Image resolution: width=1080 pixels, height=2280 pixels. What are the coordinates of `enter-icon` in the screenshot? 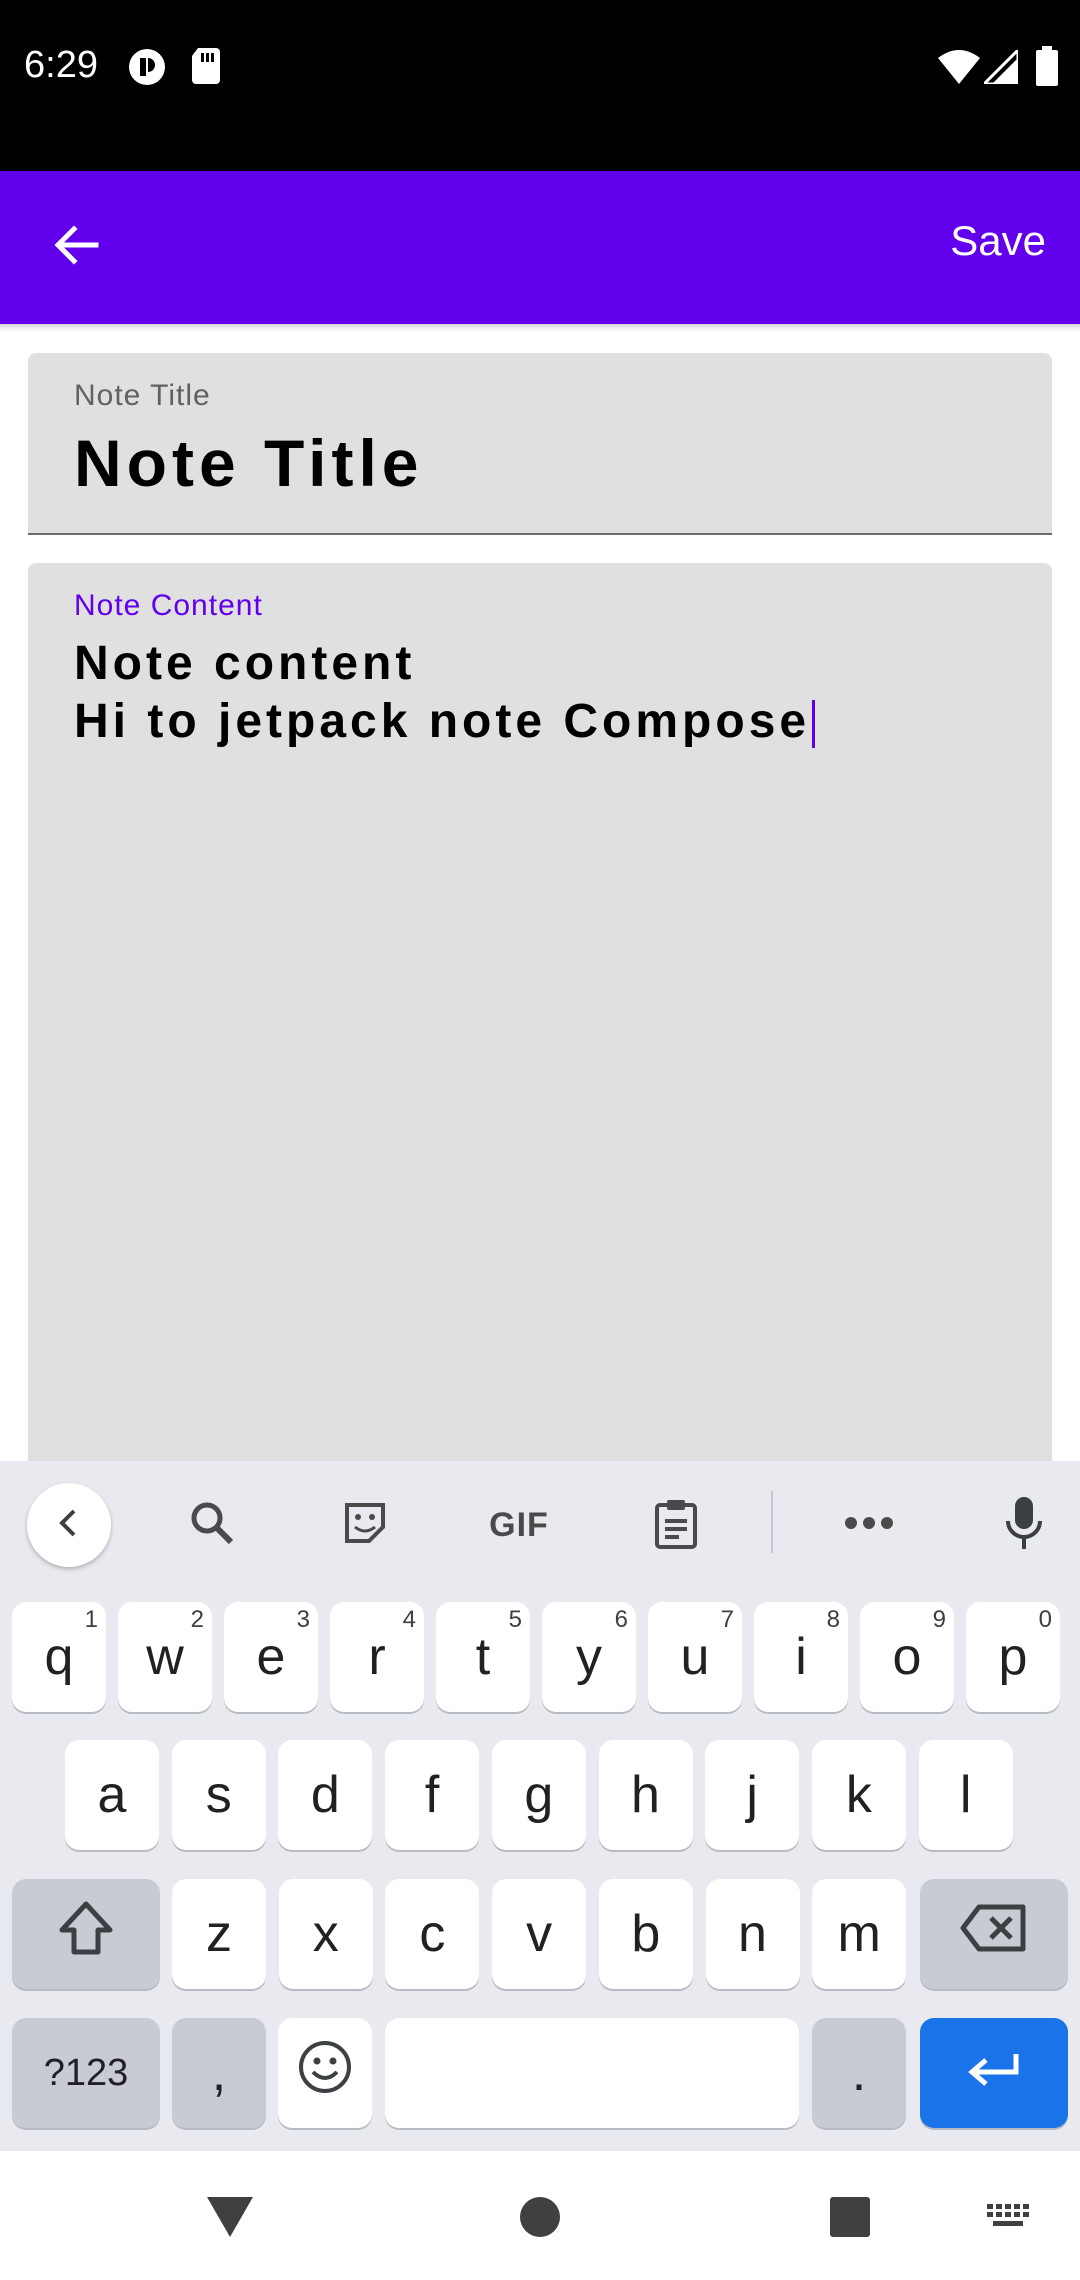 It's located at (994, 2073).